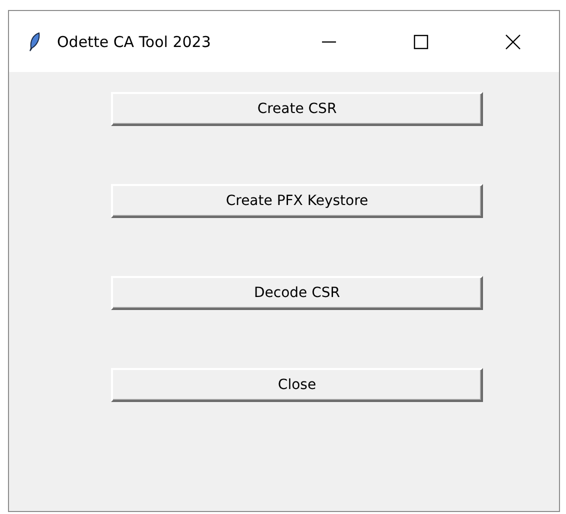 The width and height of the screenshot is (566, 514). Describe the element at coordinates (35, 42) in the screenshot. I see `feather-icon` at that location.